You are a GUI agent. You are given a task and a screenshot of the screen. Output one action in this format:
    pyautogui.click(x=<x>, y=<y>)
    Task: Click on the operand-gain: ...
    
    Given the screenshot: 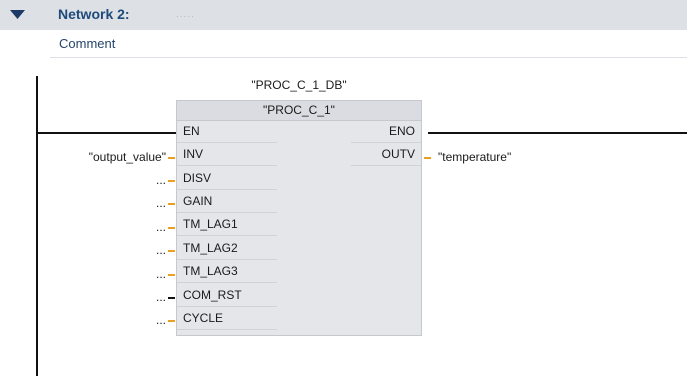 What is the action you would take?
    pyautogui.click(x=161, y=203)
    